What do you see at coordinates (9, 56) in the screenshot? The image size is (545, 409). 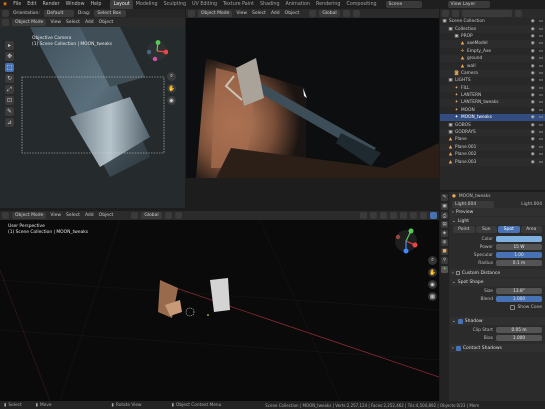 I see `move-tool-icon: ✥` at bounding box center [9, 56].